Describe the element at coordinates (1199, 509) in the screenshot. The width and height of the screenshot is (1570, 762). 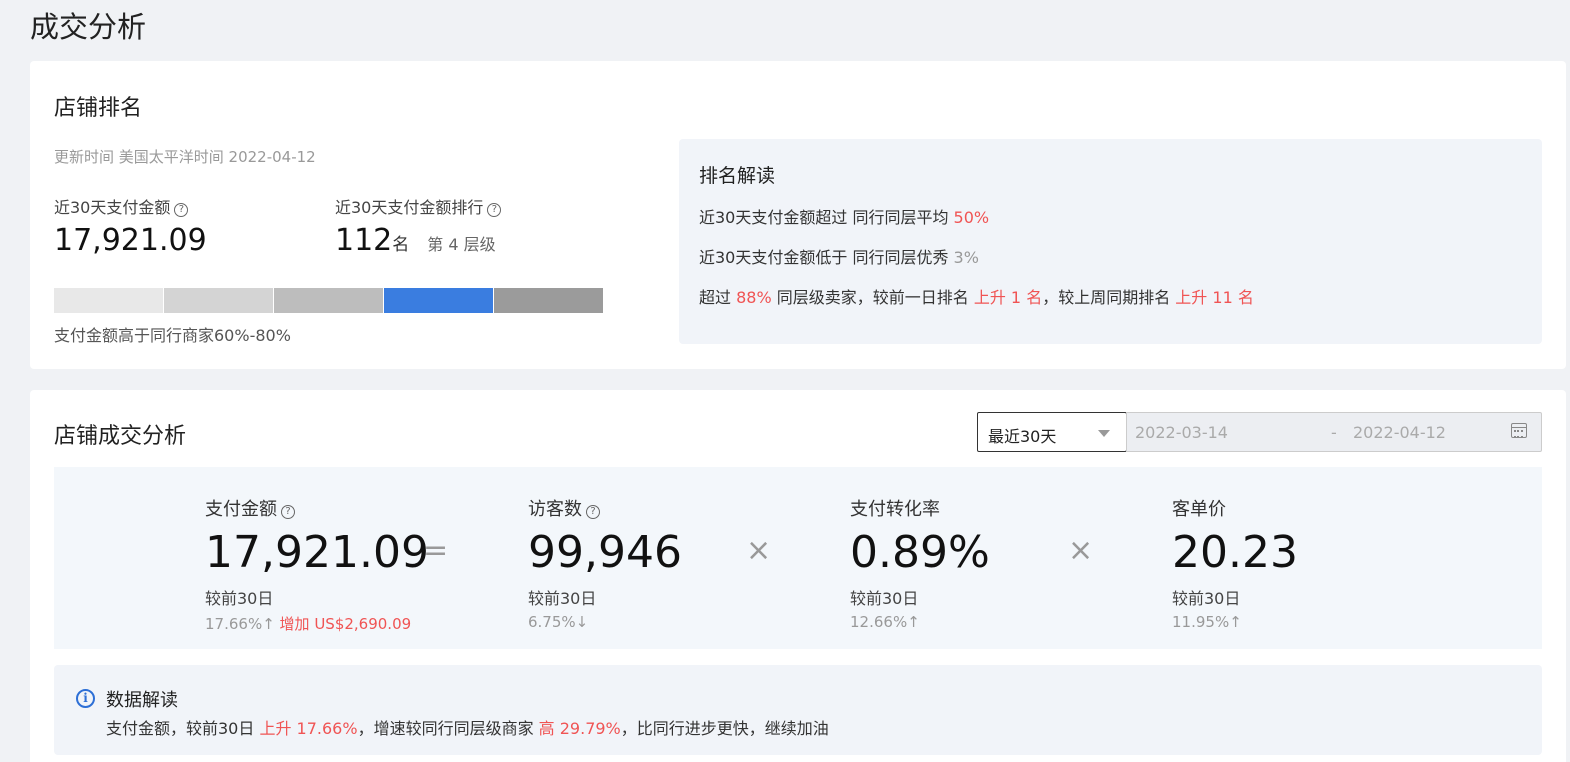
I see `metric-label: 客单价` at that location.